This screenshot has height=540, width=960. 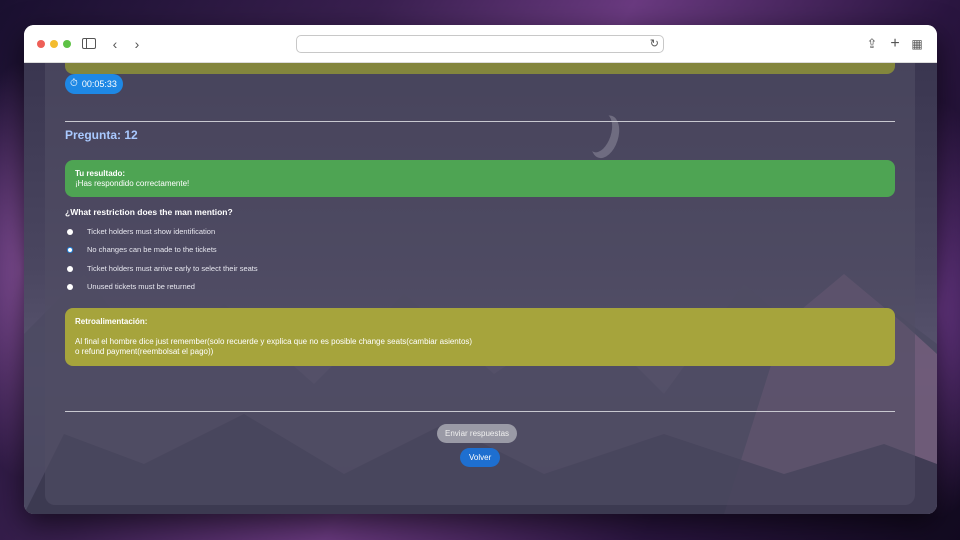 I want to click on answer-option-label: Ticket holders must show identification, so click(x=151, y=231).